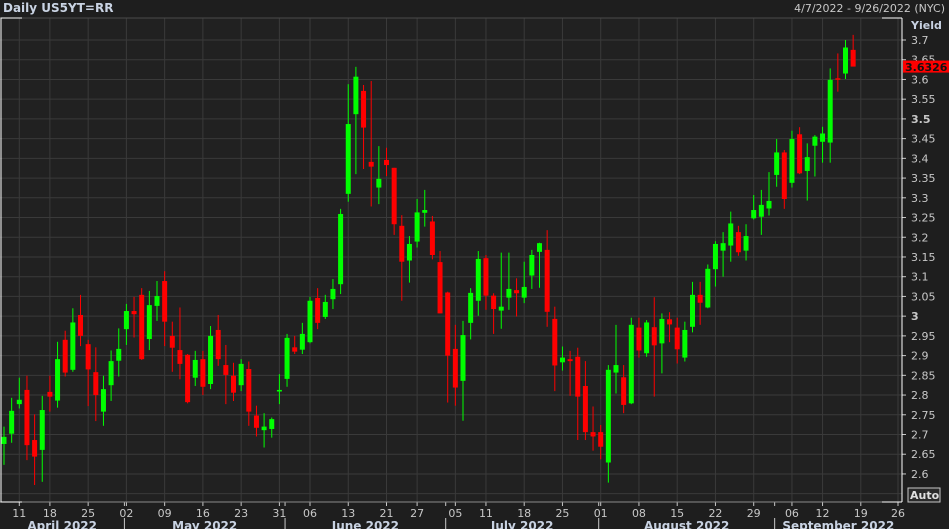 The height and width of the screenshot is (529, 949). I want to click on x-tick-label: 02, so click(126, 513).